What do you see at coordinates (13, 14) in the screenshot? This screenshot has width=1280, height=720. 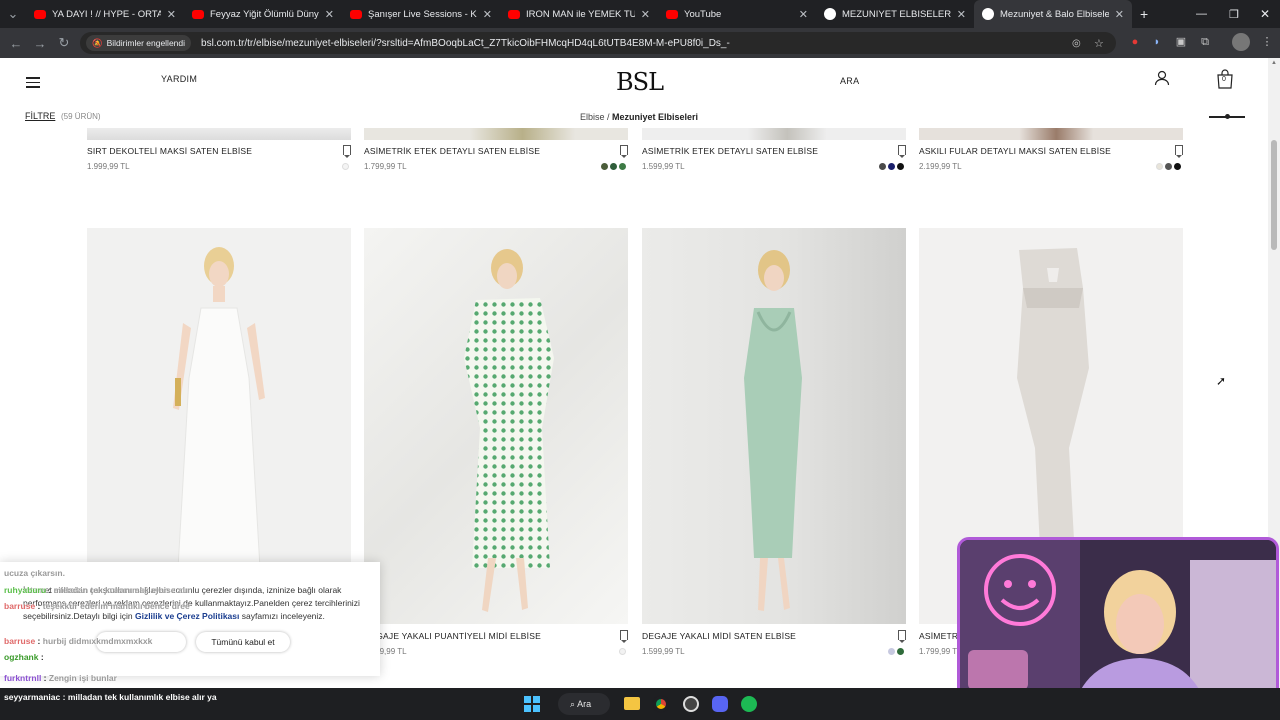 I see `tab-search-chevron-icon: ⌄` at bounding box center [13, 14].